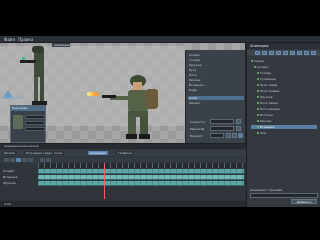 This screenshot has height=240, width=320. Describe the element at coordinates (193, 90) in the screenshot. I see `prop-item: Кадр` at that location.